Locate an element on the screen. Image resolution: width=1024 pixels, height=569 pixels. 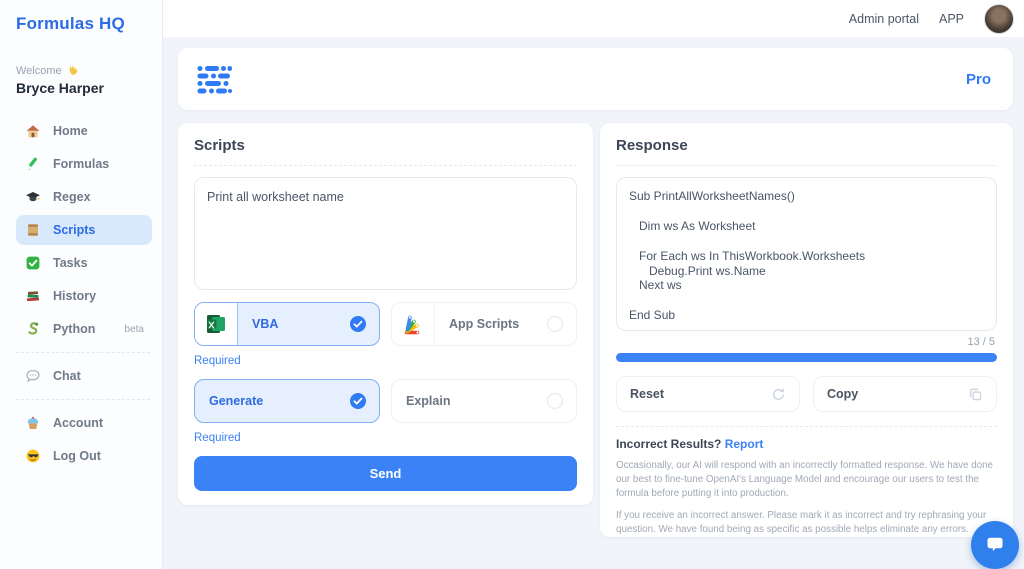
sidebar-item-label: Log Out is located at coordinates (77, 456).